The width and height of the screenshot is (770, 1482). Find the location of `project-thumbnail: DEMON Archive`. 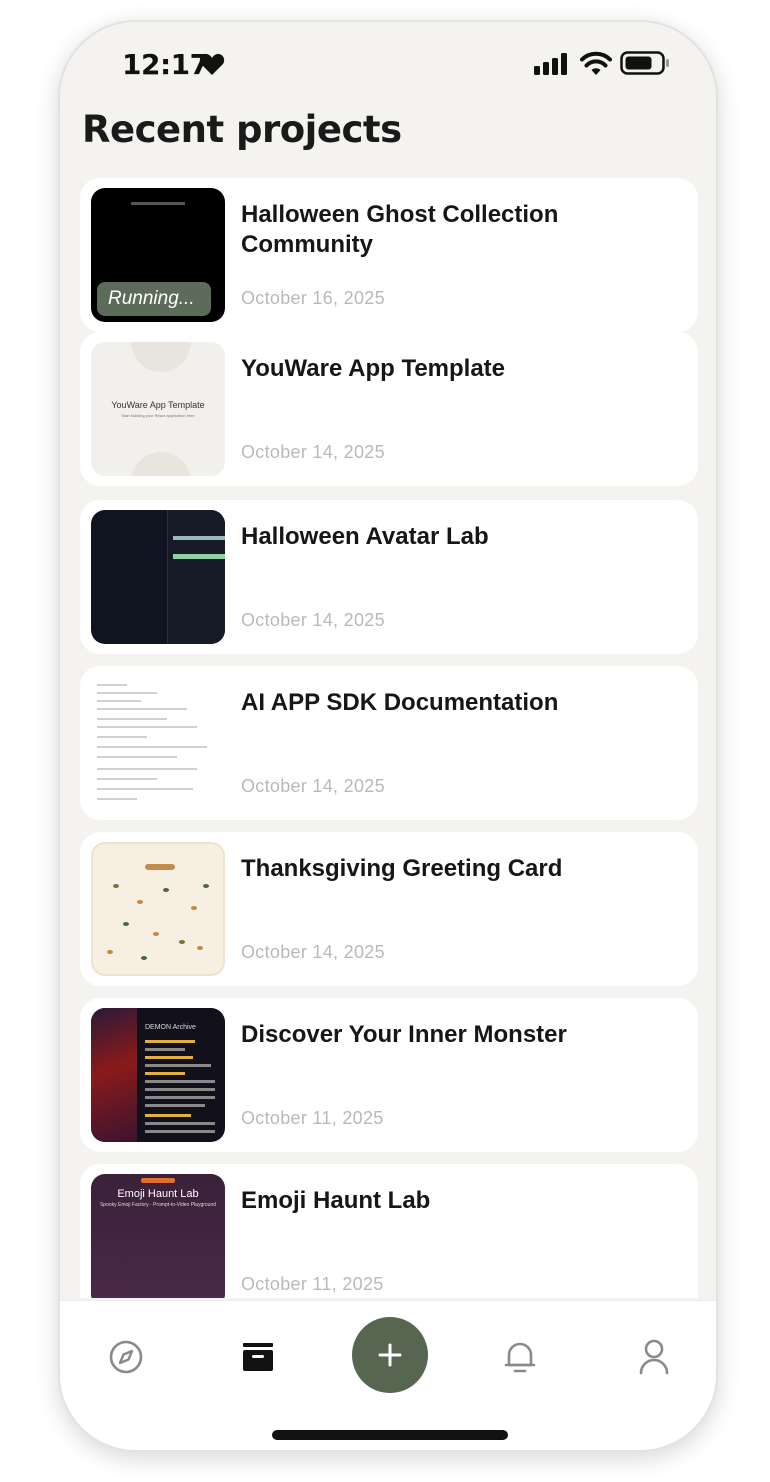

project-thumbnail: DEMON Archive is located at coordinates (158, 1075).